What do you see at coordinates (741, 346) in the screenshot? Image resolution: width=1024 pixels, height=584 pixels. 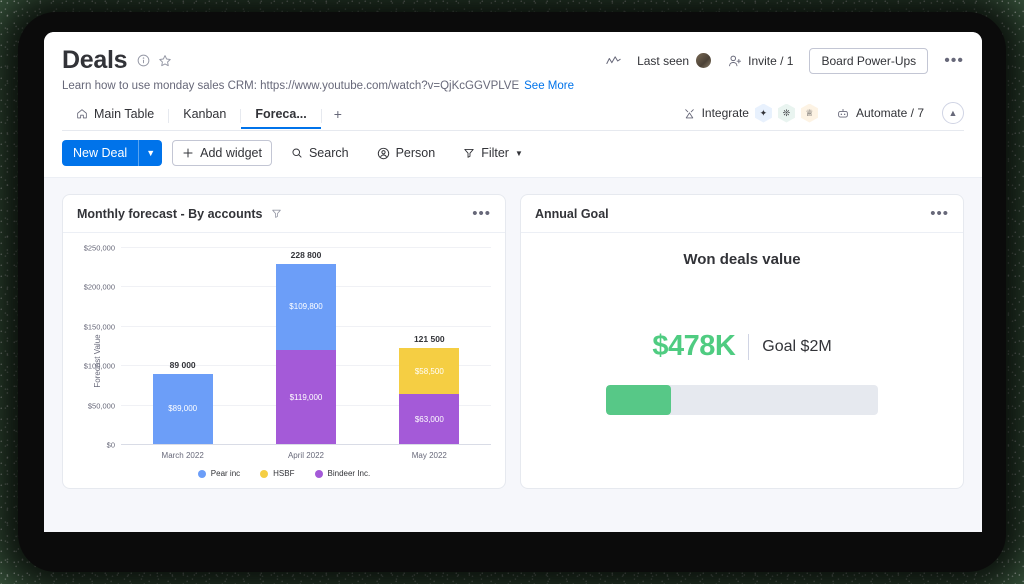 I see `goal-numbers: $478K Goal $2M` at bounding box center [741, 346].